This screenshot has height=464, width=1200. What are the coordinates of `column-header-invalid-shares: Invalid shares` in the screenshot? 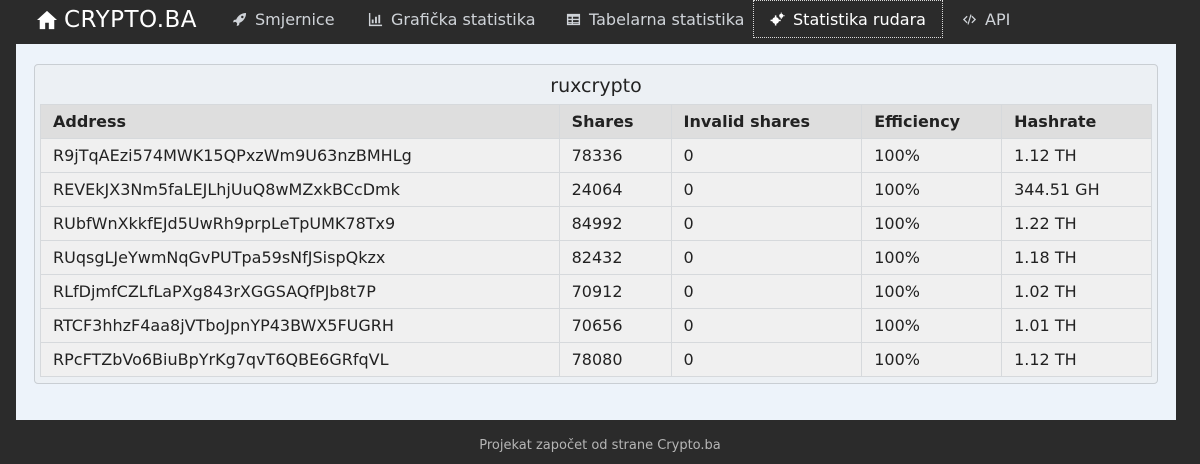 It's located at (766, 121).